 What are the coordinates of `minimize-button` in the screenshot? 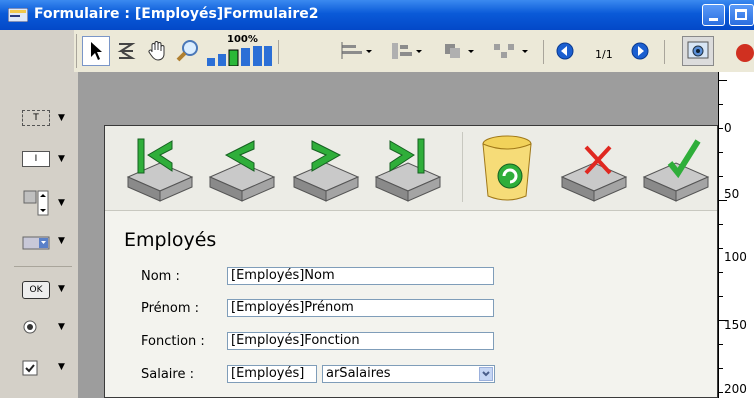 It's located at (713, 15).